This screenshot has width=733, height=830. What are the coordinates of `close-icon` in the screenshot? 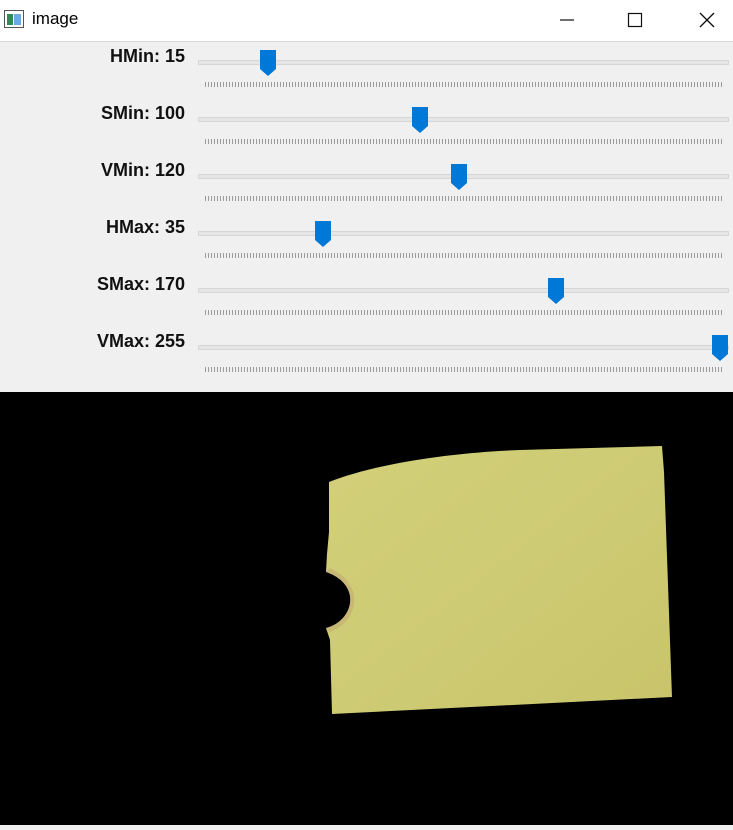 It's located at (707, 20).